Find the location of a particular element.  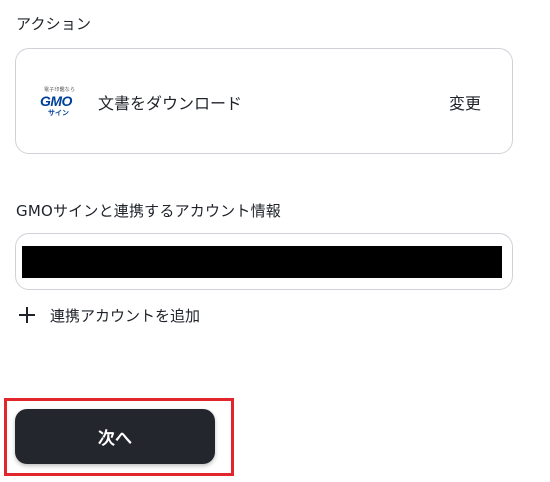

action-section-label: アクション is located at coordinates (54, 24).